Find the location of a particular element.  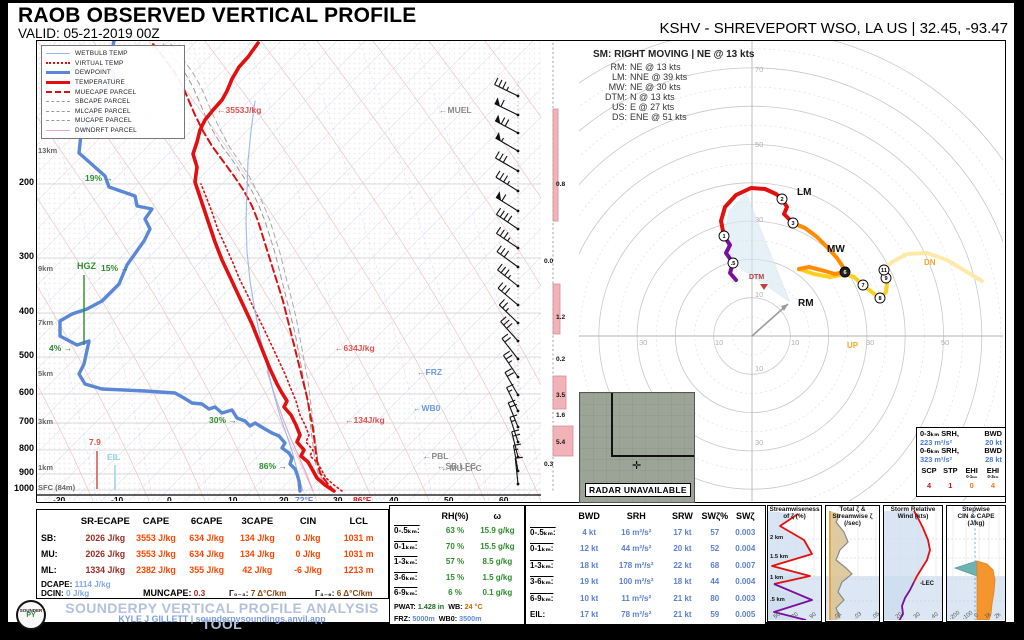

moisture-row-label: 6-9ₖₘ: is located at coordinates (406, 593).